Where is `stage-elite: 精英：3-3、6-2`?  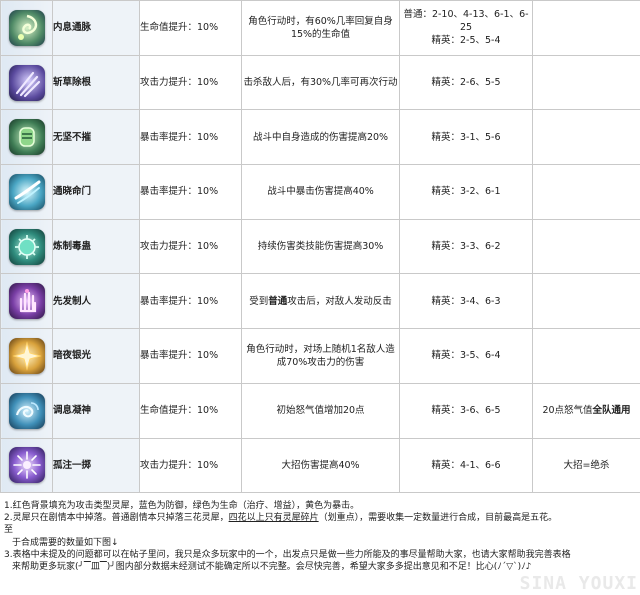 stage-elite: 精英：3-3、6-2 is located at coordinates (466, 247).